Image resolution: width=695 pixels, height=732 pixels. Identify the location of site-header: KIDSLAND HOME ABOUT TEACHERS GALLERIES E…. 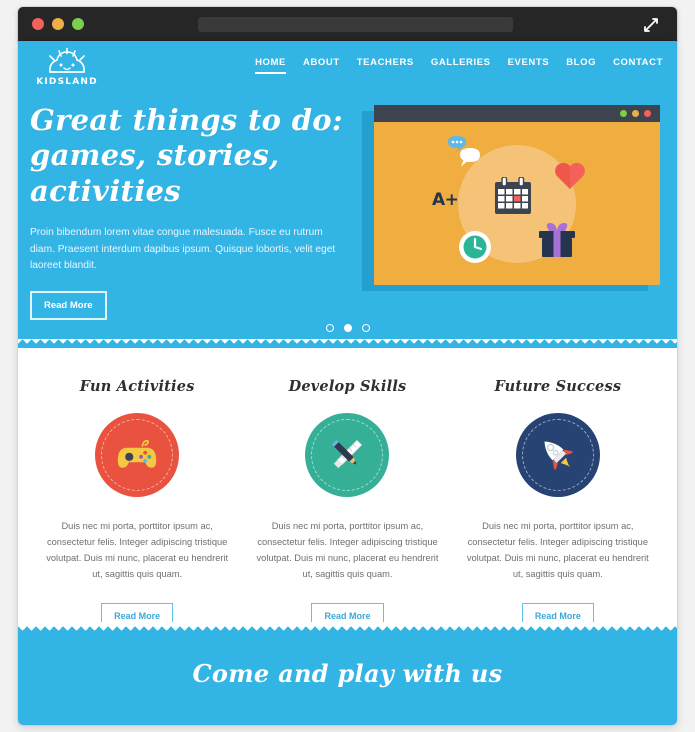
(347, 67).